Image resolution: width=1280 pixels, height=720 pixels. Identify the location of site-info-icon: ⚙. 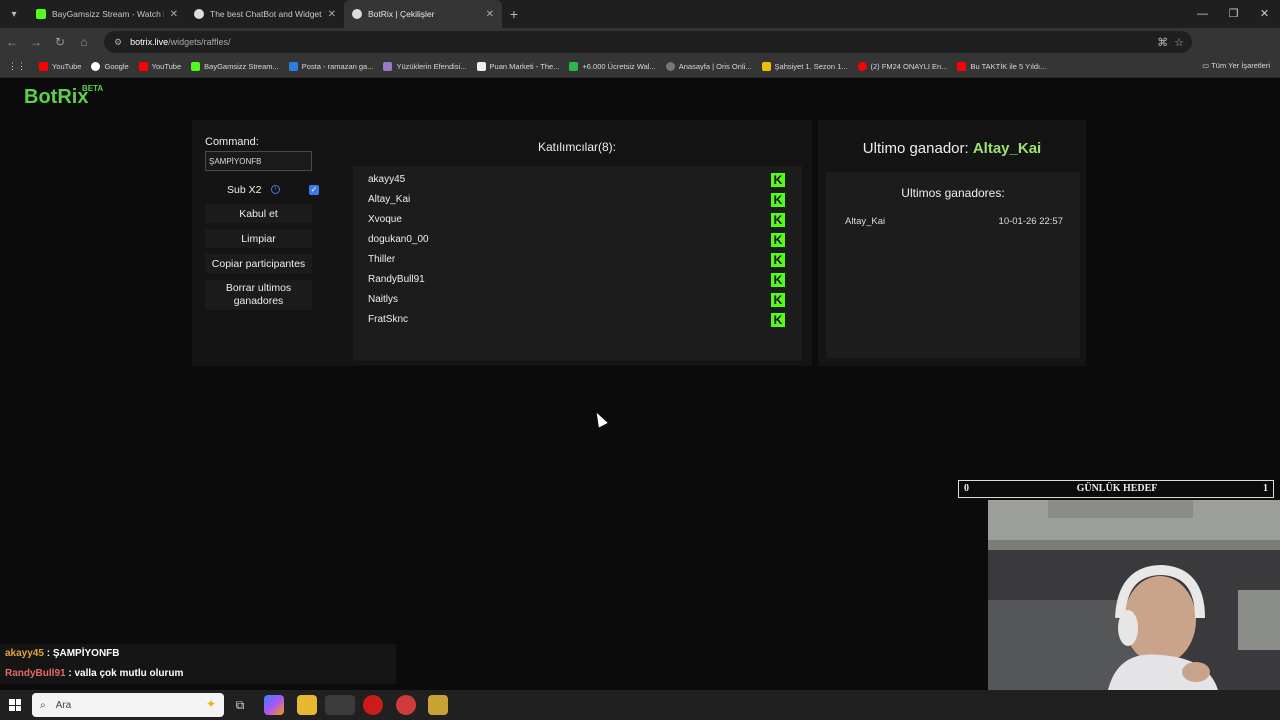
(118, 42).